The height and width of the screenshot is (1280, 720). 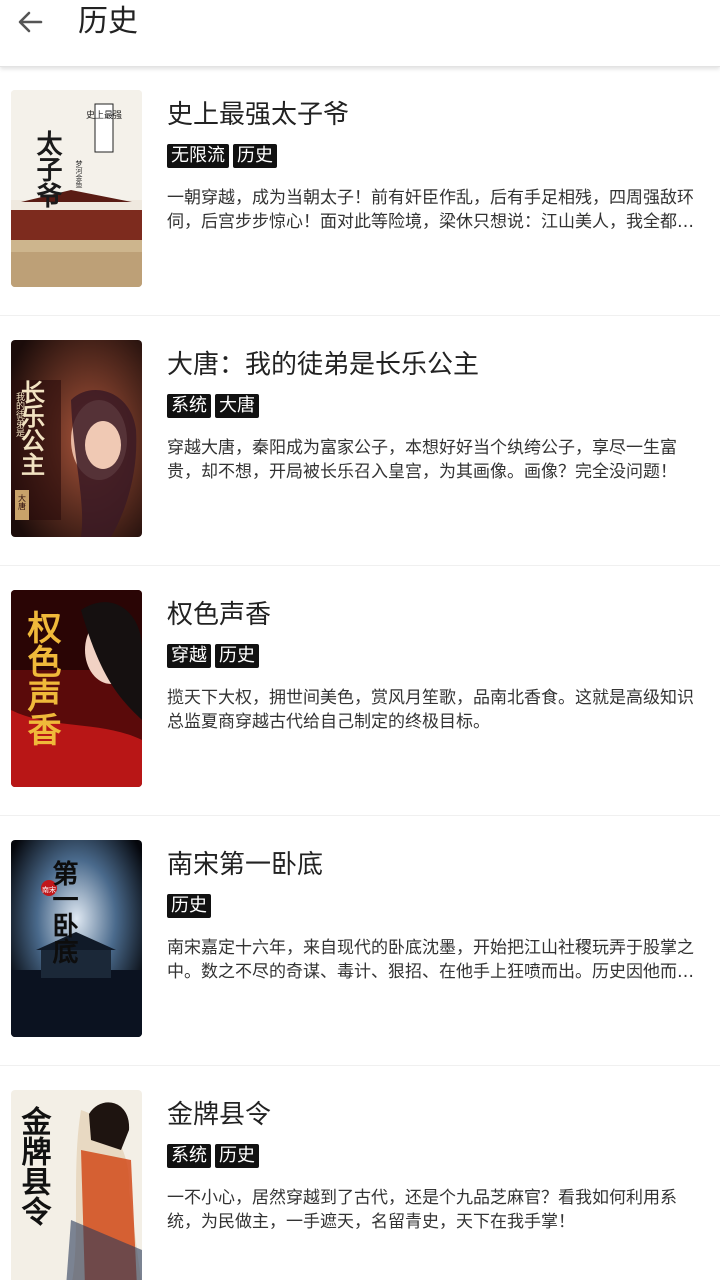 I want to click on book-title: 南宋第一卧底, so click(x=245, y=865).